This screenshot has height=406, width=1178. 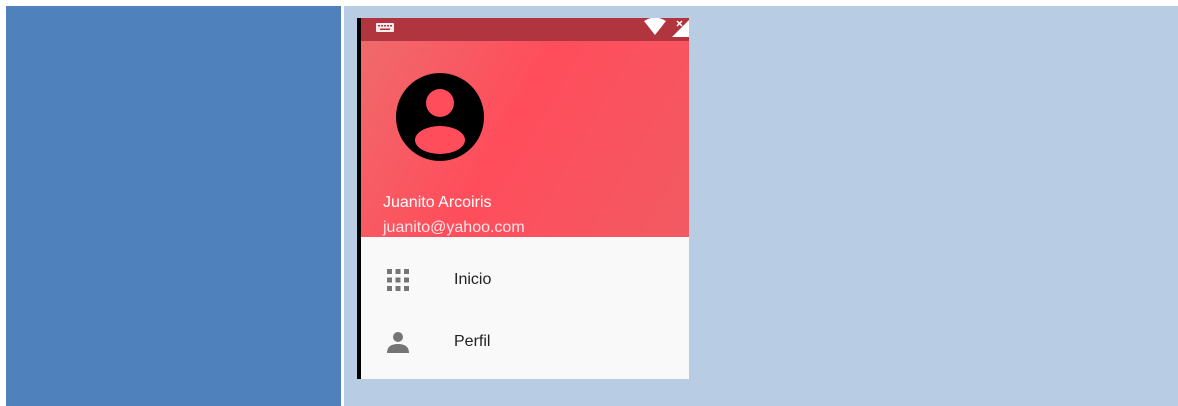 I want to click on user-name: Juanito Arcoiris, so click(x=437, y=202).